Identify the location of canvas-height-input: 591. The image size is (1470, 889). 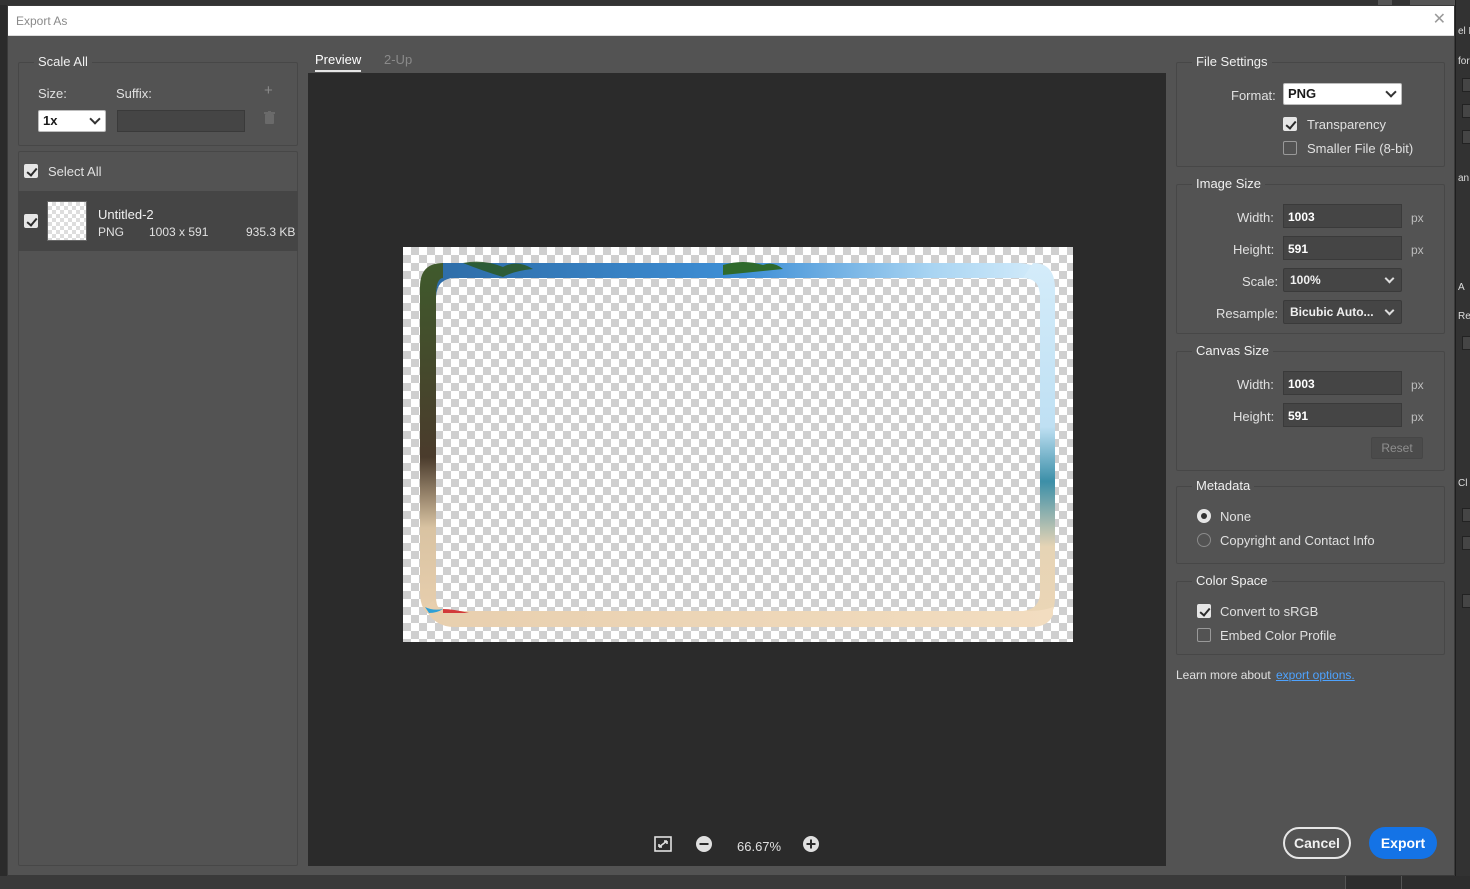
(1342, 415).